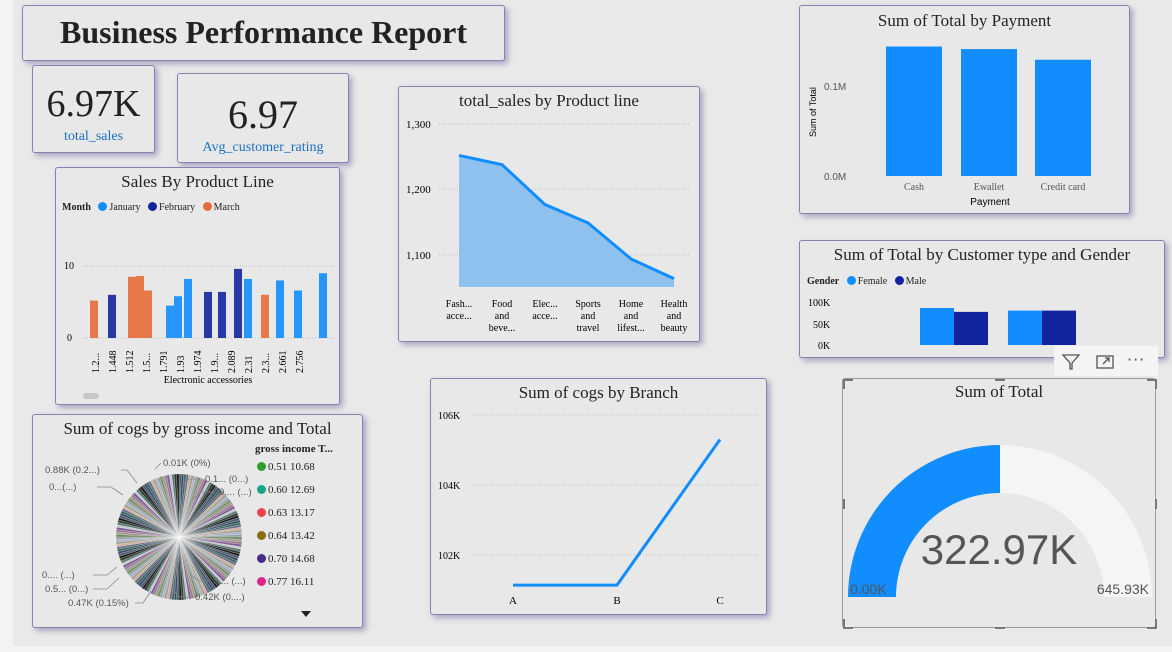 Image resolution: width=1172 pixels, height=652 pixels. I want to click on pie-legend-item: 0.64 13.42, so click(285, 541).